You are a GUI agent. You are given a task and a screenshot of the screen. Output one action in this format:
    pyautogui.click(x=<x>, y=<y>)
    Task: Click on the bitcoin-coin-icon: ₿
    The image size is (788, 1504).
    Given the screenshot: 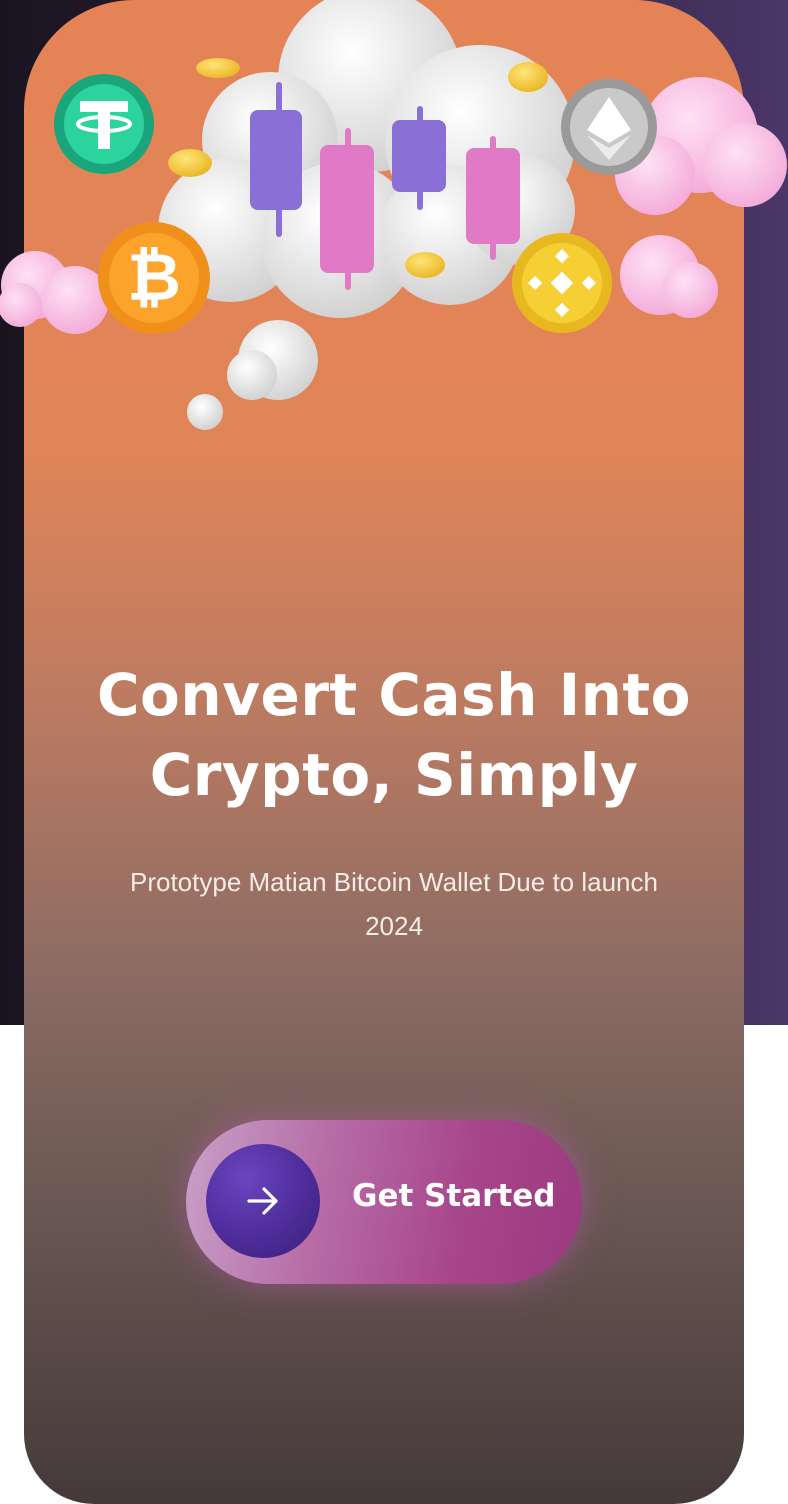 What is the action you would take?
    pyautogui.click(x=154, y=278)
    